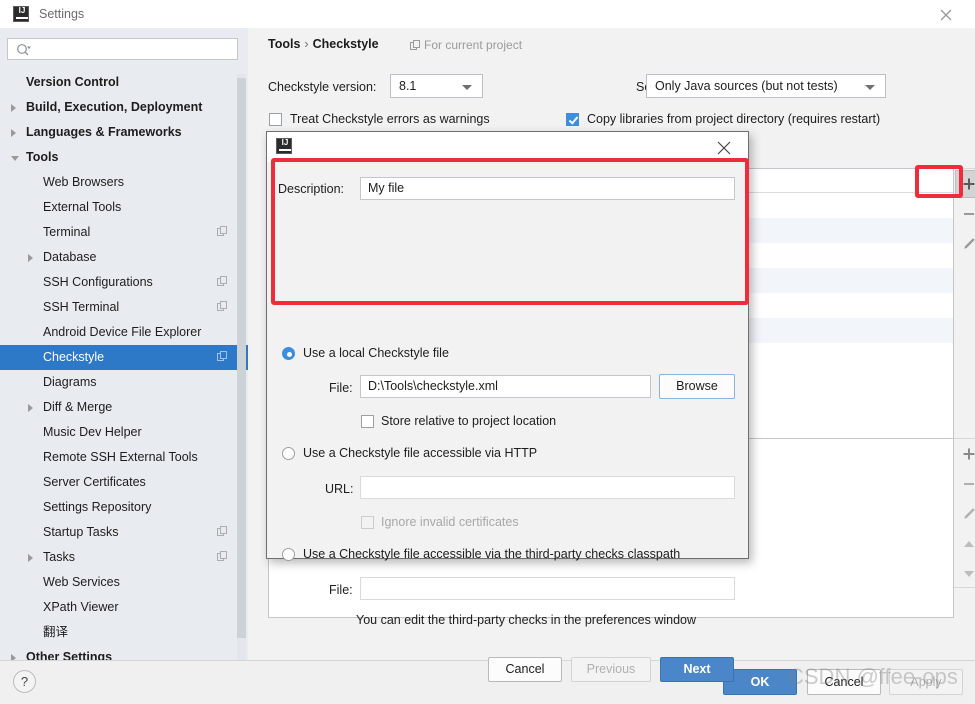 The image size is (975, 704). I want to click on store-relative-checkbox, so click(367, 421).